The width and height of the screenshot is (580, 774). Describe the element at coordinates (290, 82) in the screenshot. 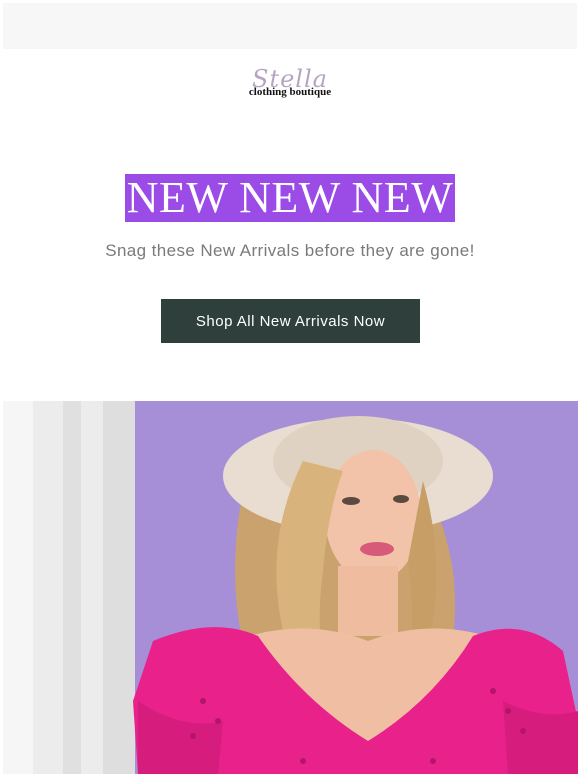

I see `brand-logo: Stella clothing boutique` at that location.